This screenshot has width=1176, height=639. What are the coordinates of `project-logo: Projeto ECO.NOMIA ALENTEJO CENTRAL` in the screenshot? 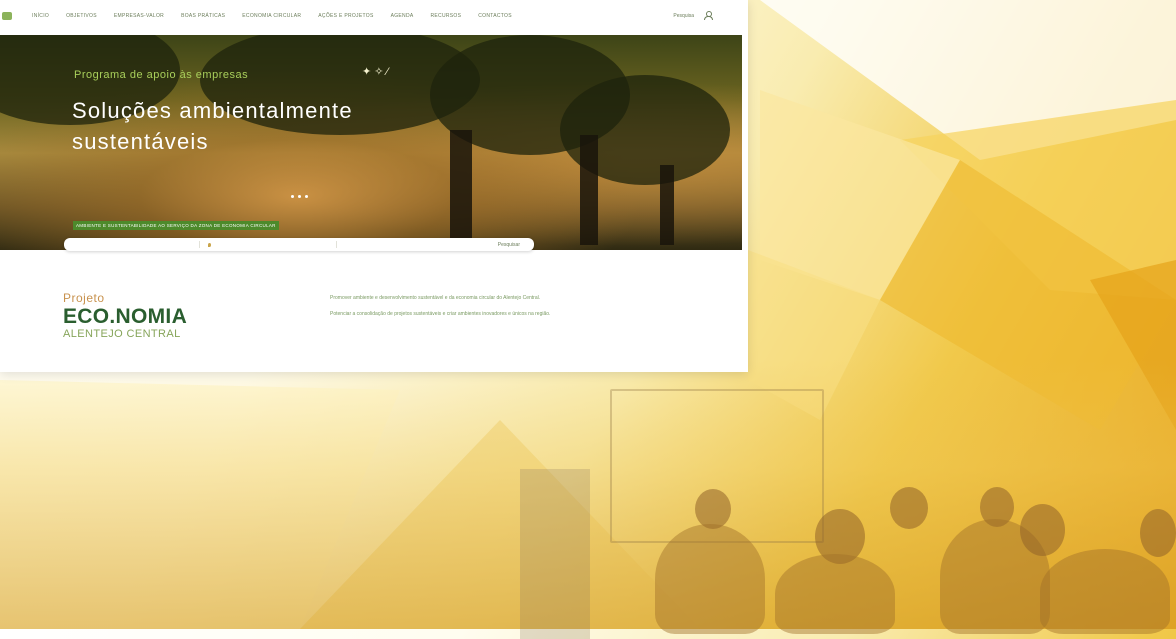 It's located at (125, 315).